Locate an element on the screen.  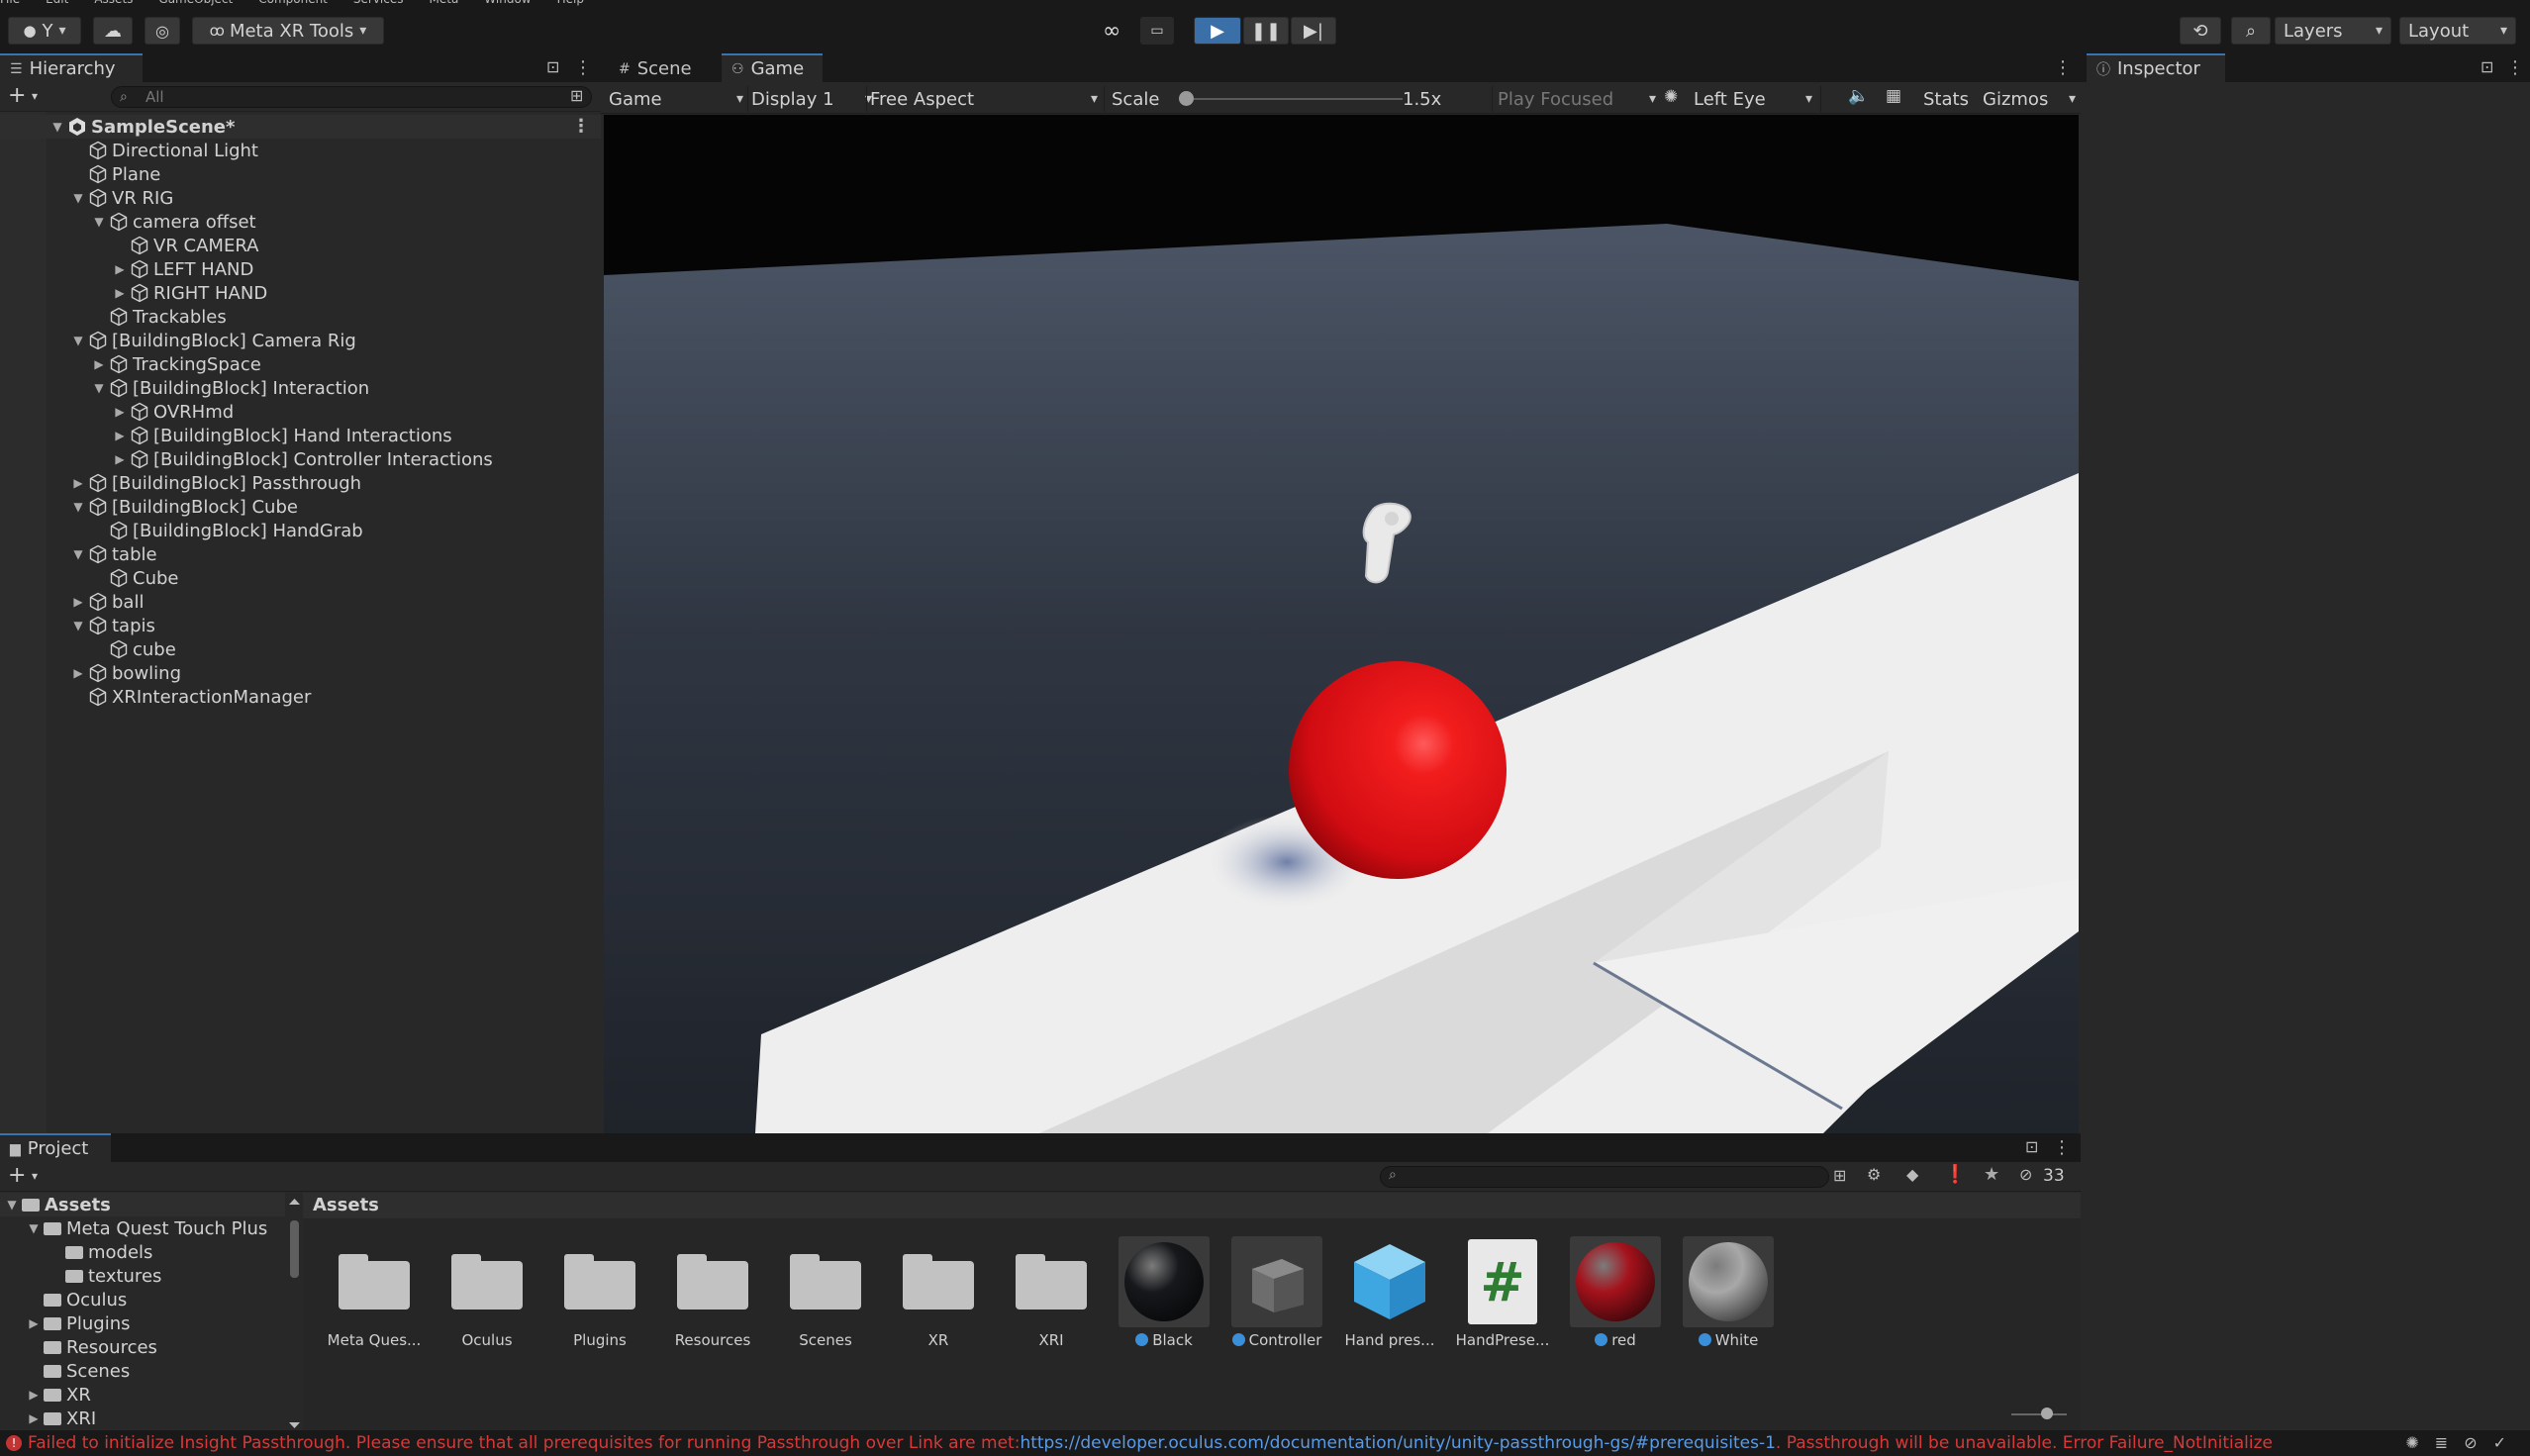
asset-item: Oculus is located at coordinates (487, 1292).